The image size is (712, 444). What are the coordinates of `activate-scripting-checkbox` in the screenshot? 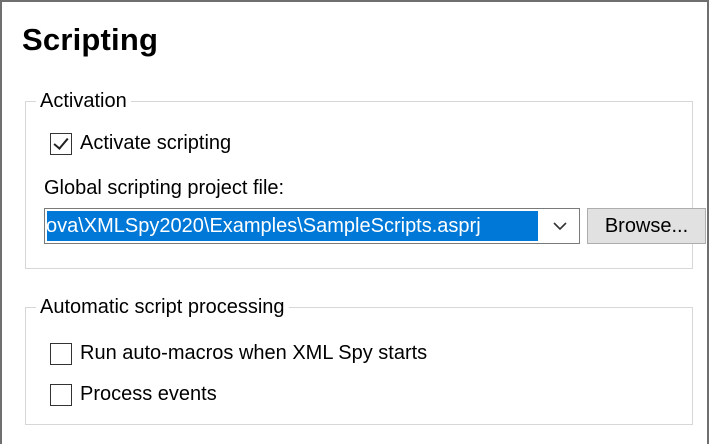 It's located at (61, 143).